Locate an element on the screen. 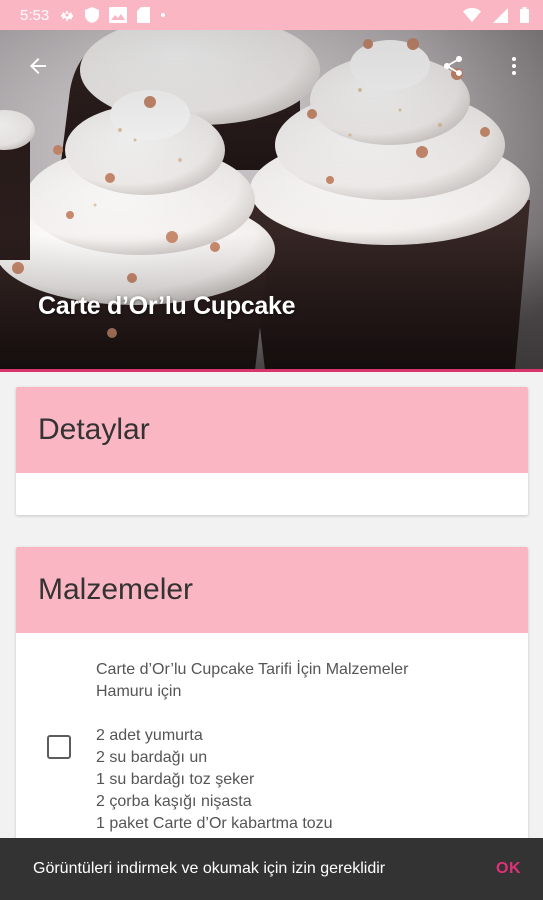 The height and width of the screenshot is (900, 543). more-options-button is located at coordinates (514, 68).